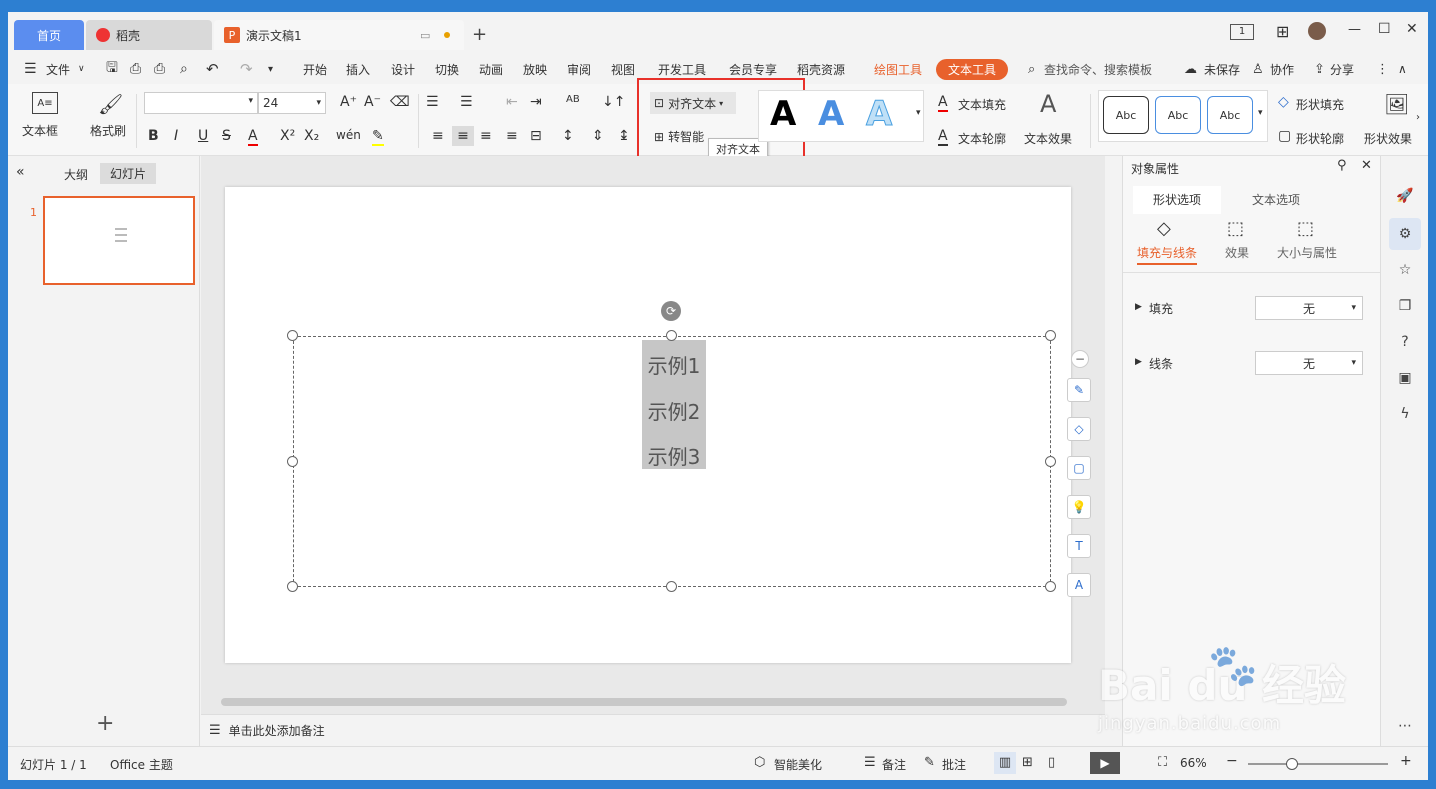 This screenshot has height=789, width=1436. Describe the element at coordinates (982, 138) in the screenshot. I see `text-outline-button: 文本轮廓` at that location.